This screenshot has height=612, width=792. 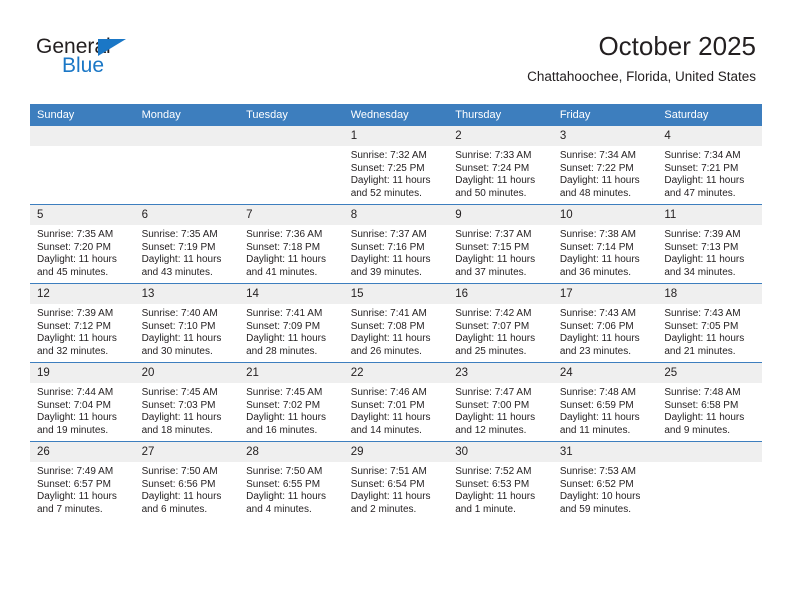 I want to click on day-number: 20, so click(x=187, y=373).